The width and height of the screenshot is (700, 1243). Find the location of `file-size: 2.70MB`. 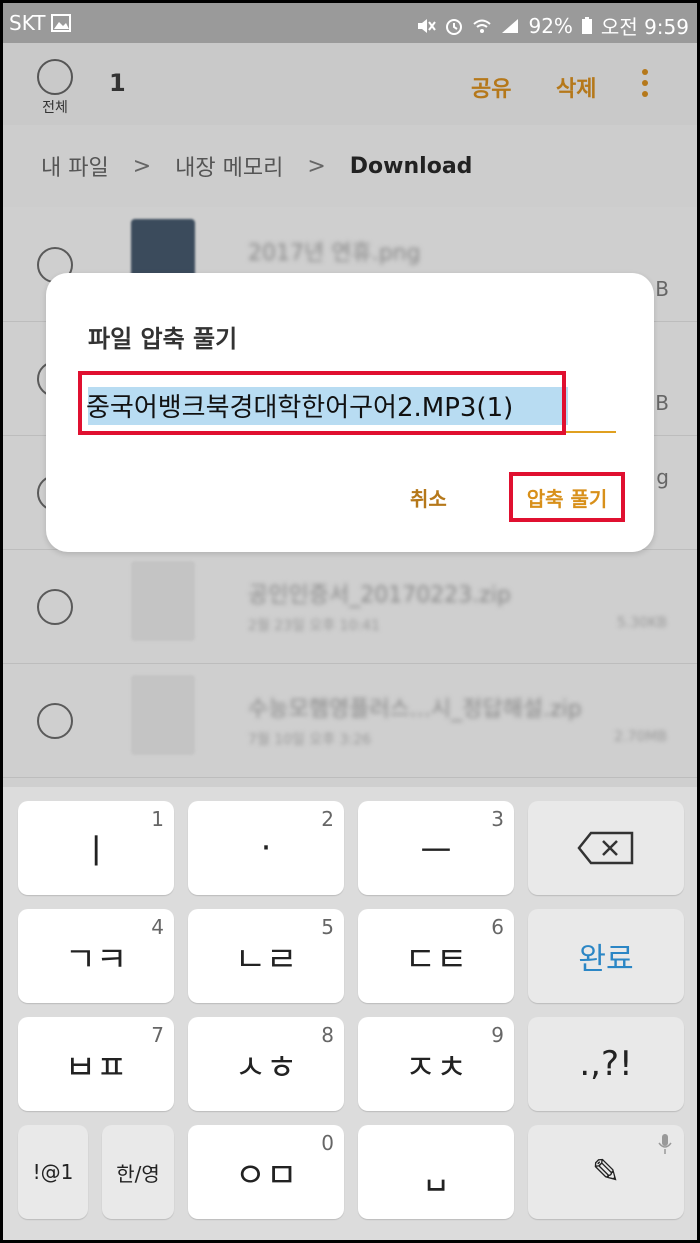

file-size: 2.70MB is located at coordinates (640, 737).